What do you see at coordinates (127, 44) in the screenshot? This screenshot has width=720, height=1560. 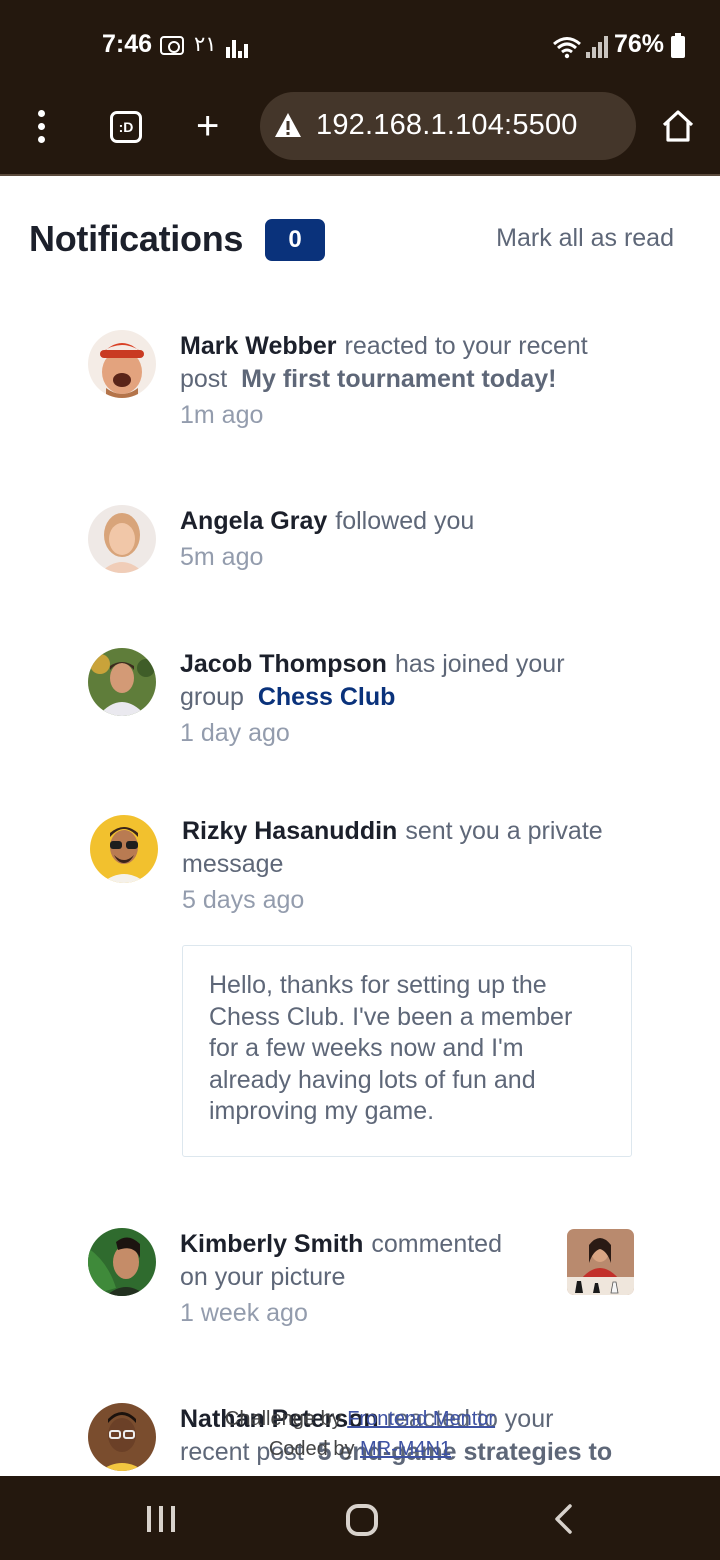 I see `status-time: 7:46` at bounding box center [127, 44].